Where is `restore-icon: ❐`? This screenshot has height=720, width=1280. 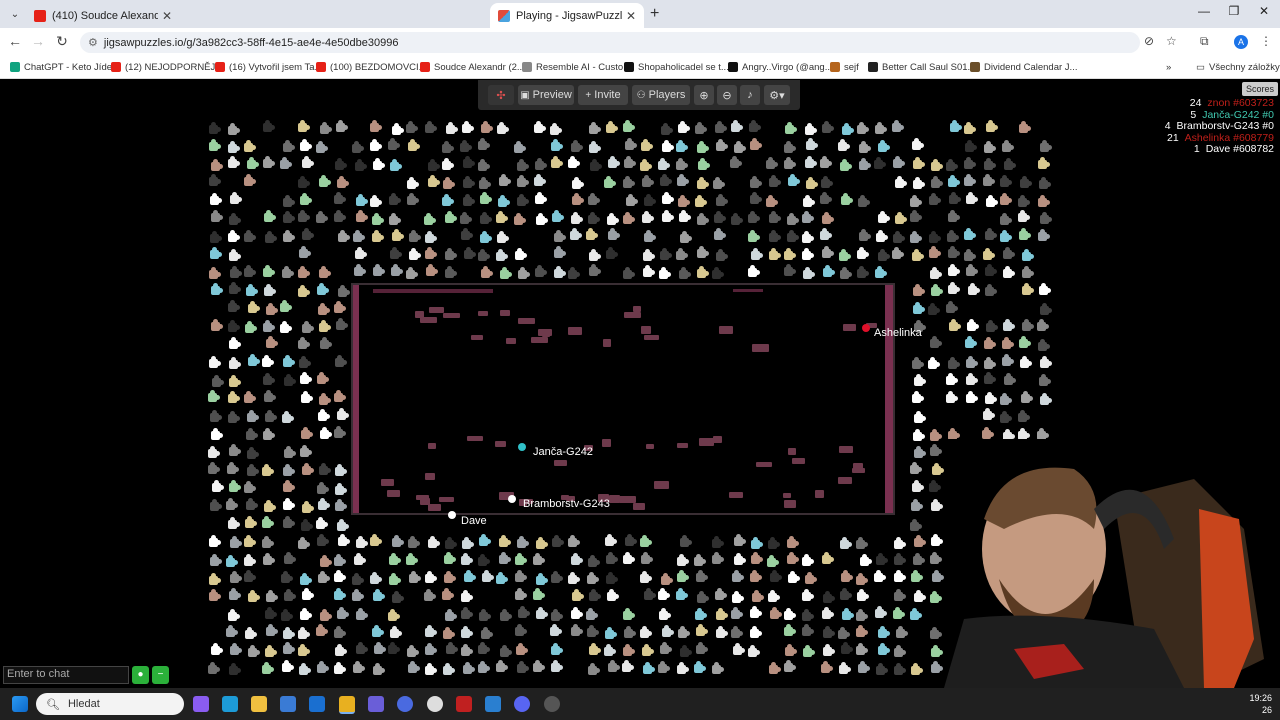 restore-icon: ❐ is located at coordinates (1234, 11).